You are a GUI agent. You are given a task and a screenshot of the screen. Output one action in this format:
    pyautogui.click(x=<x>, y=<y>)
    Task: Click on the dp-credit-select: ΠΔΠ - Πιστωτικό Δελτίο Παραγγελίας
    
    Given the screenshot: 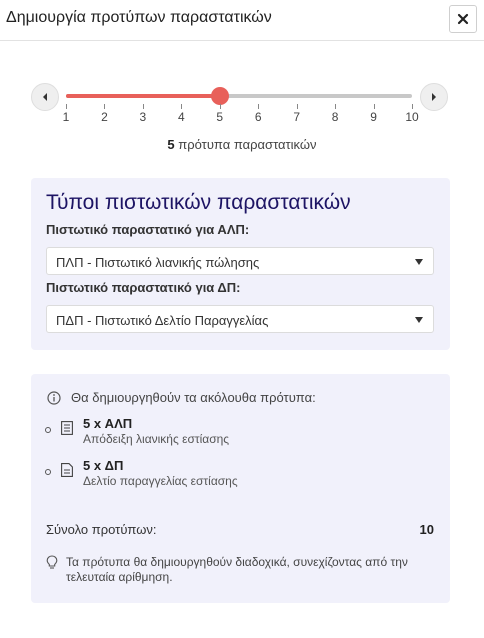 What is the action you would take?
    pyautogui.click(x=240, y=319)
    